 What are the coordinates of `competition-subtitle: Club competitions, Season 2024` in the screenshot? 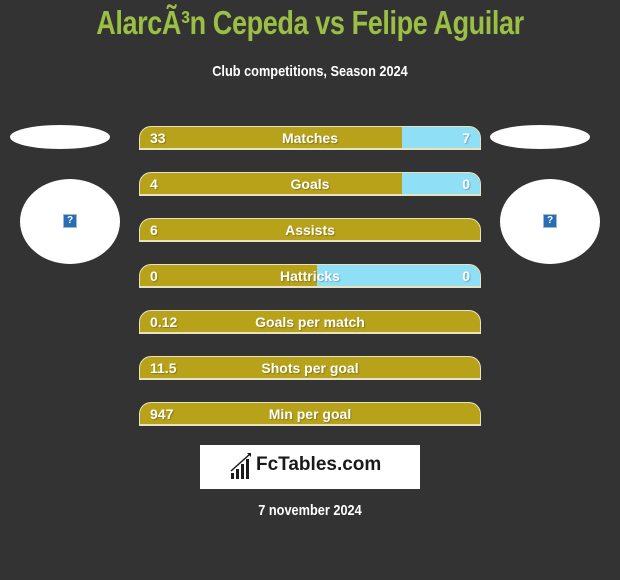 It's located at (310, 71).